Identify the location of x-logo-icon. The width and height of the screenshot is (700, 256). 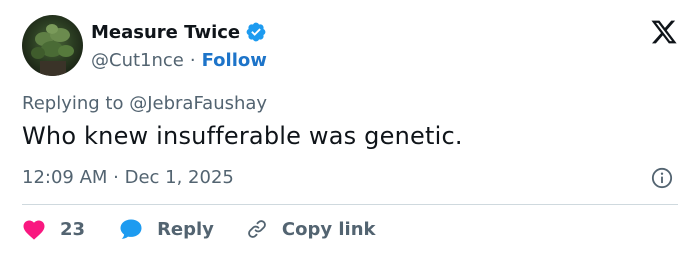
(664, 32).